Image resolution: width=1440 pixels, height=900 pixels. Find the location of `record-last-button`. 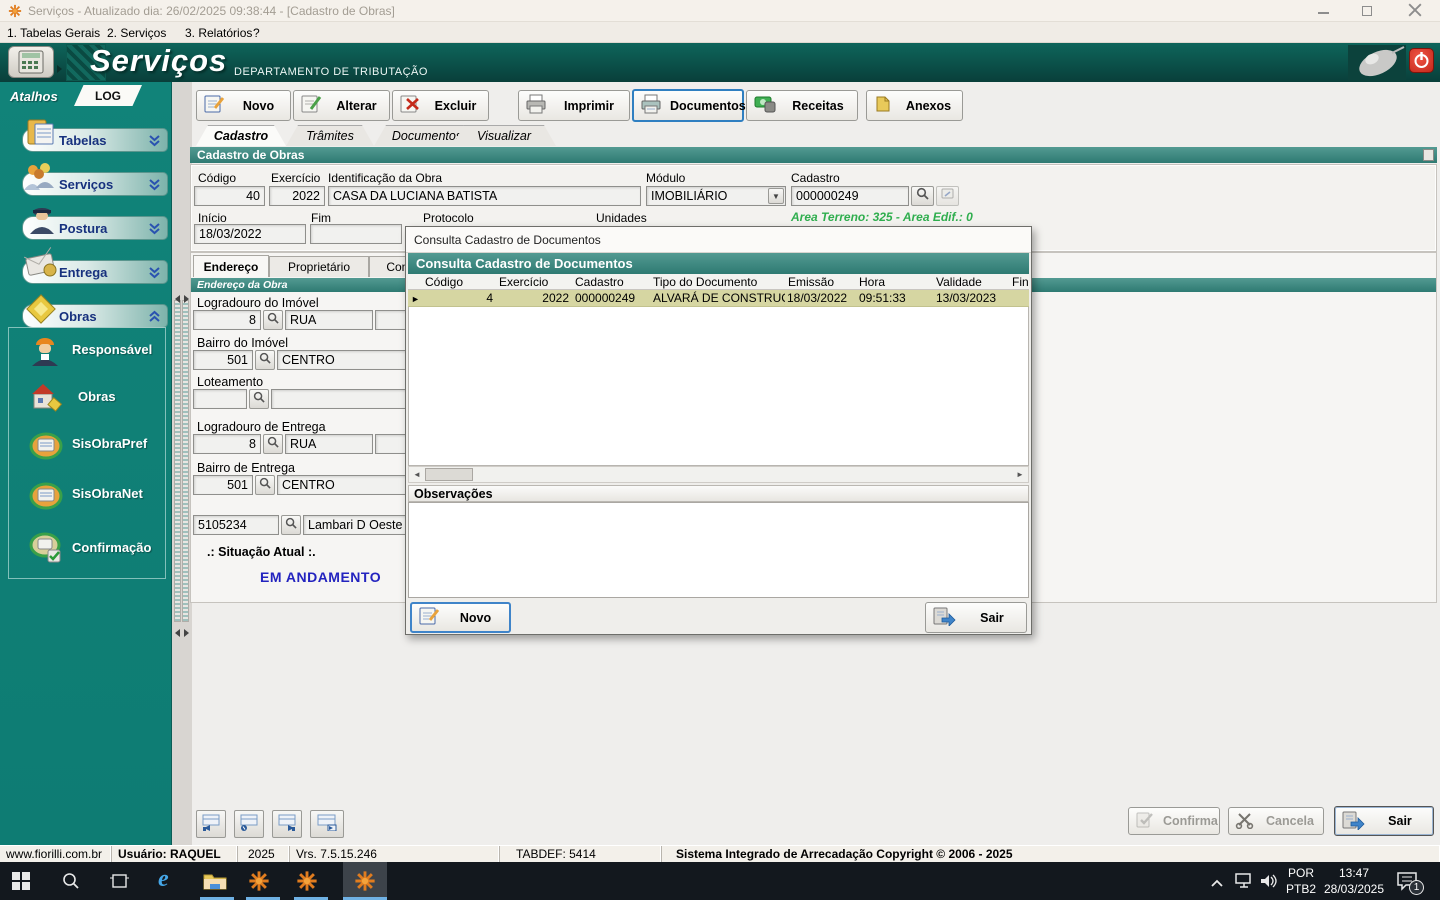

record-last-button is located at coordinates (327, 824).